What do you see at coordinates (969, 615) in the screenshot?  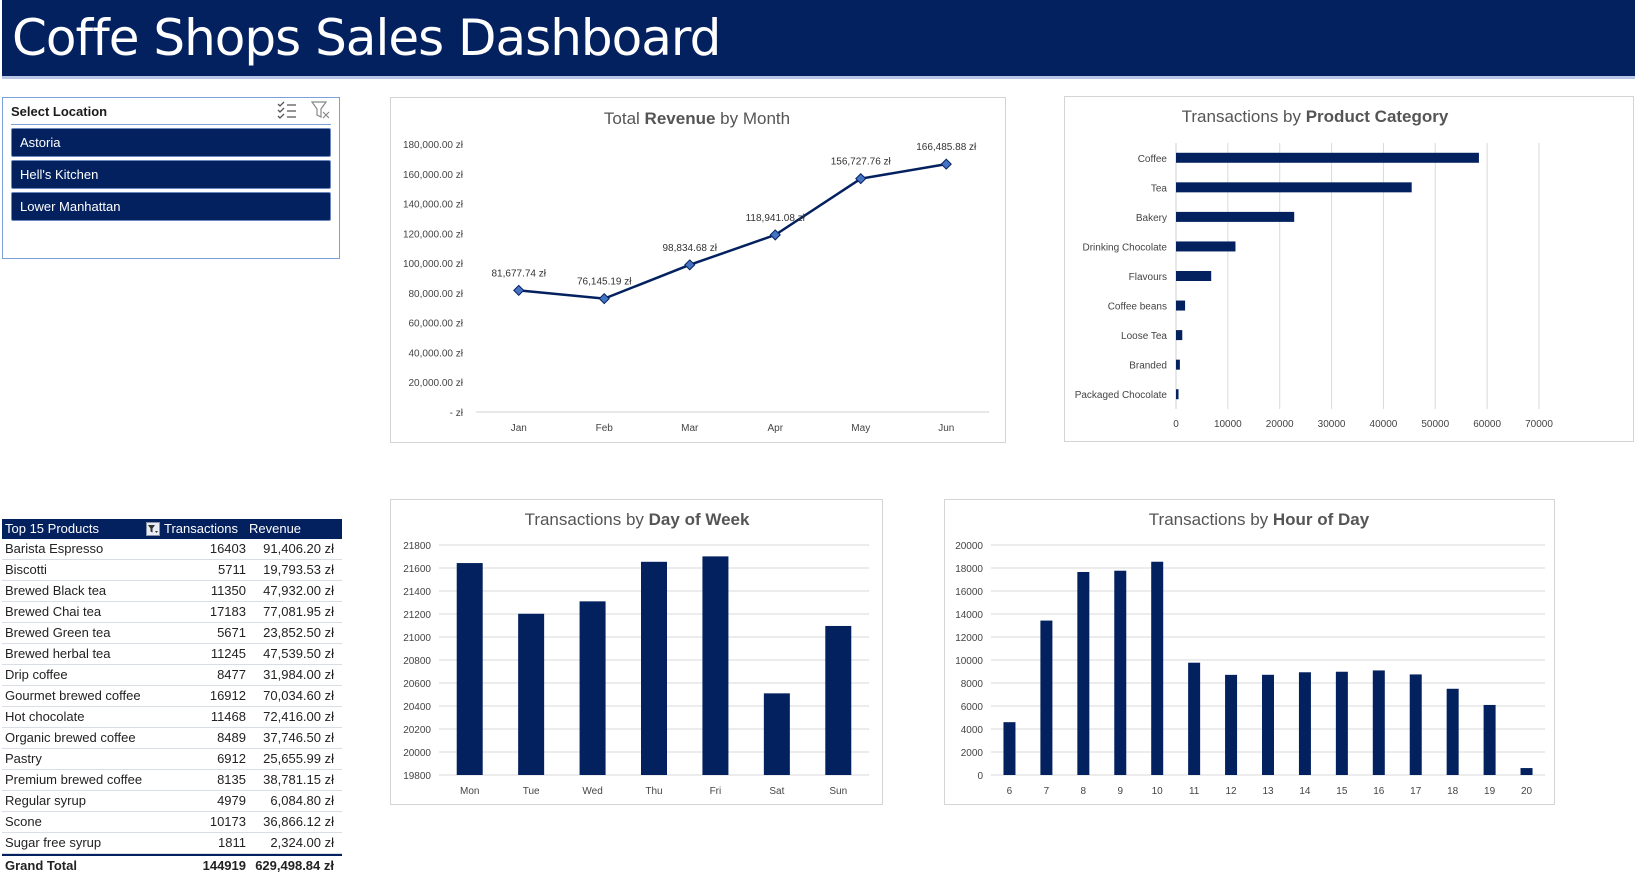 I see `y-tick-label: 14000` at bounding box center [969, 615].